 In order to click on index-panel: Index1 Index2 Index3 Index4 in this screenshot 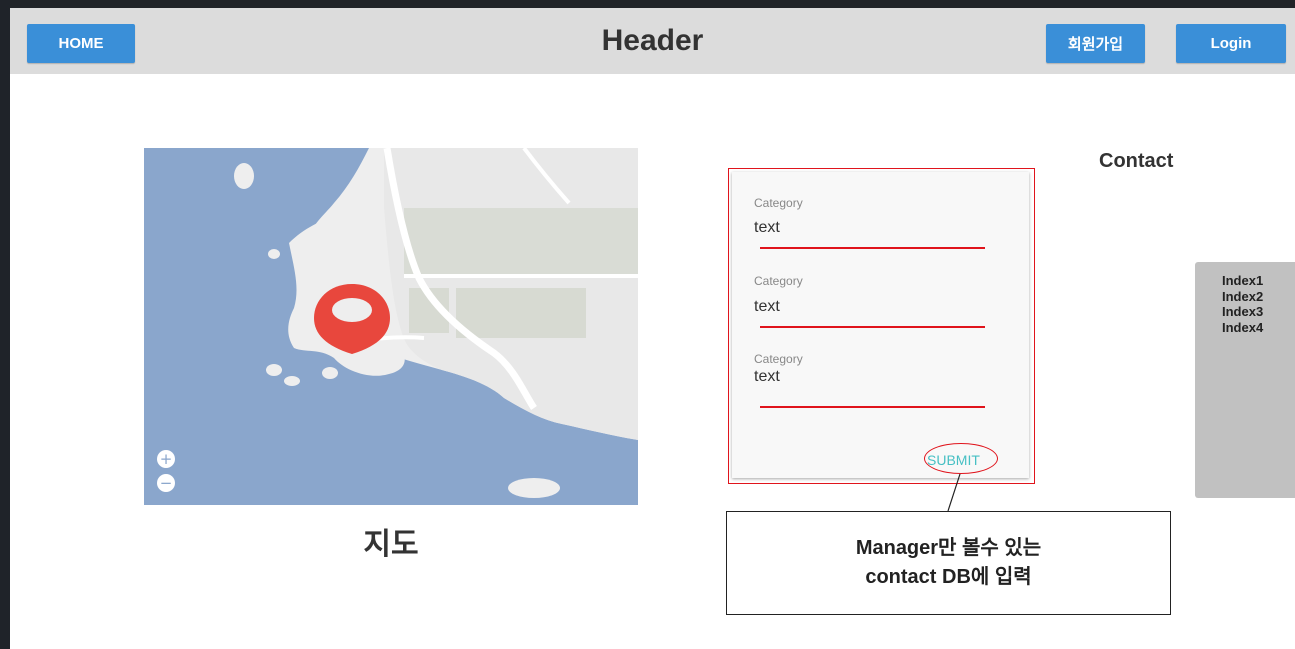, I will do `click(1245, 380)`.